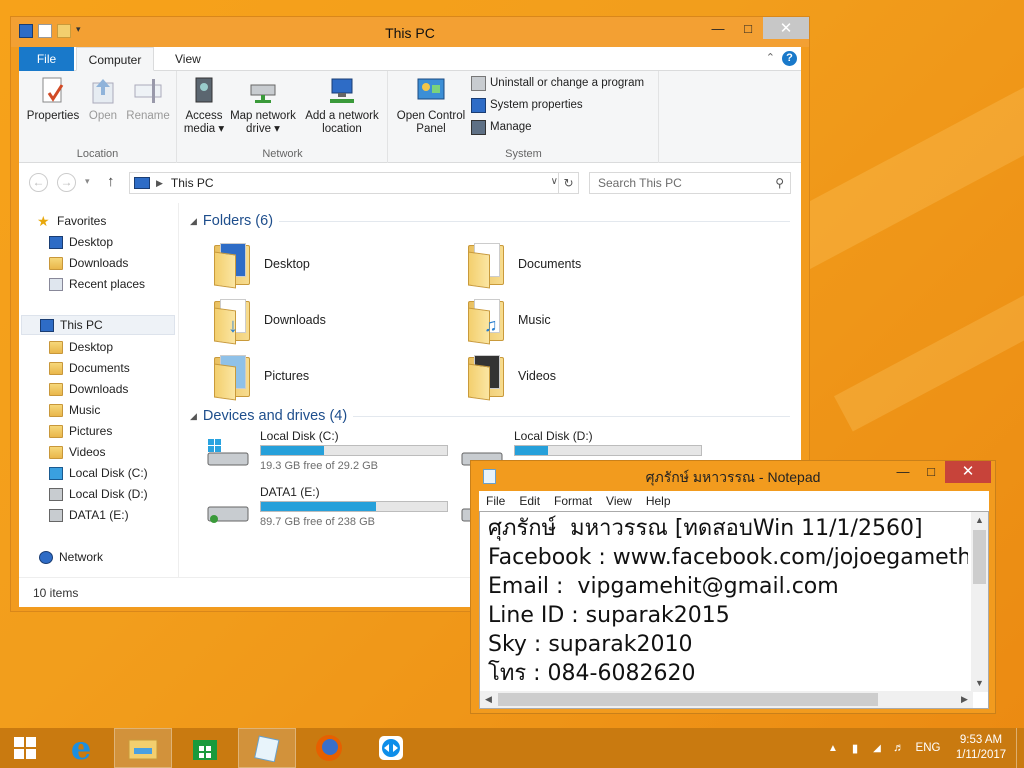  Describe the element at coordinates (98, 325) in the screenshot. I see `nav-this-pc: This PC` at that location.